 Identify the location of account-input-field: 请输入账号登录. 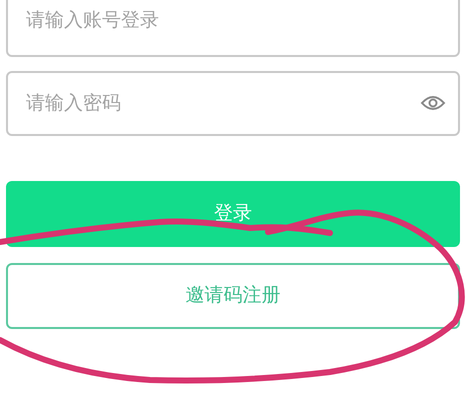
(233, 28).